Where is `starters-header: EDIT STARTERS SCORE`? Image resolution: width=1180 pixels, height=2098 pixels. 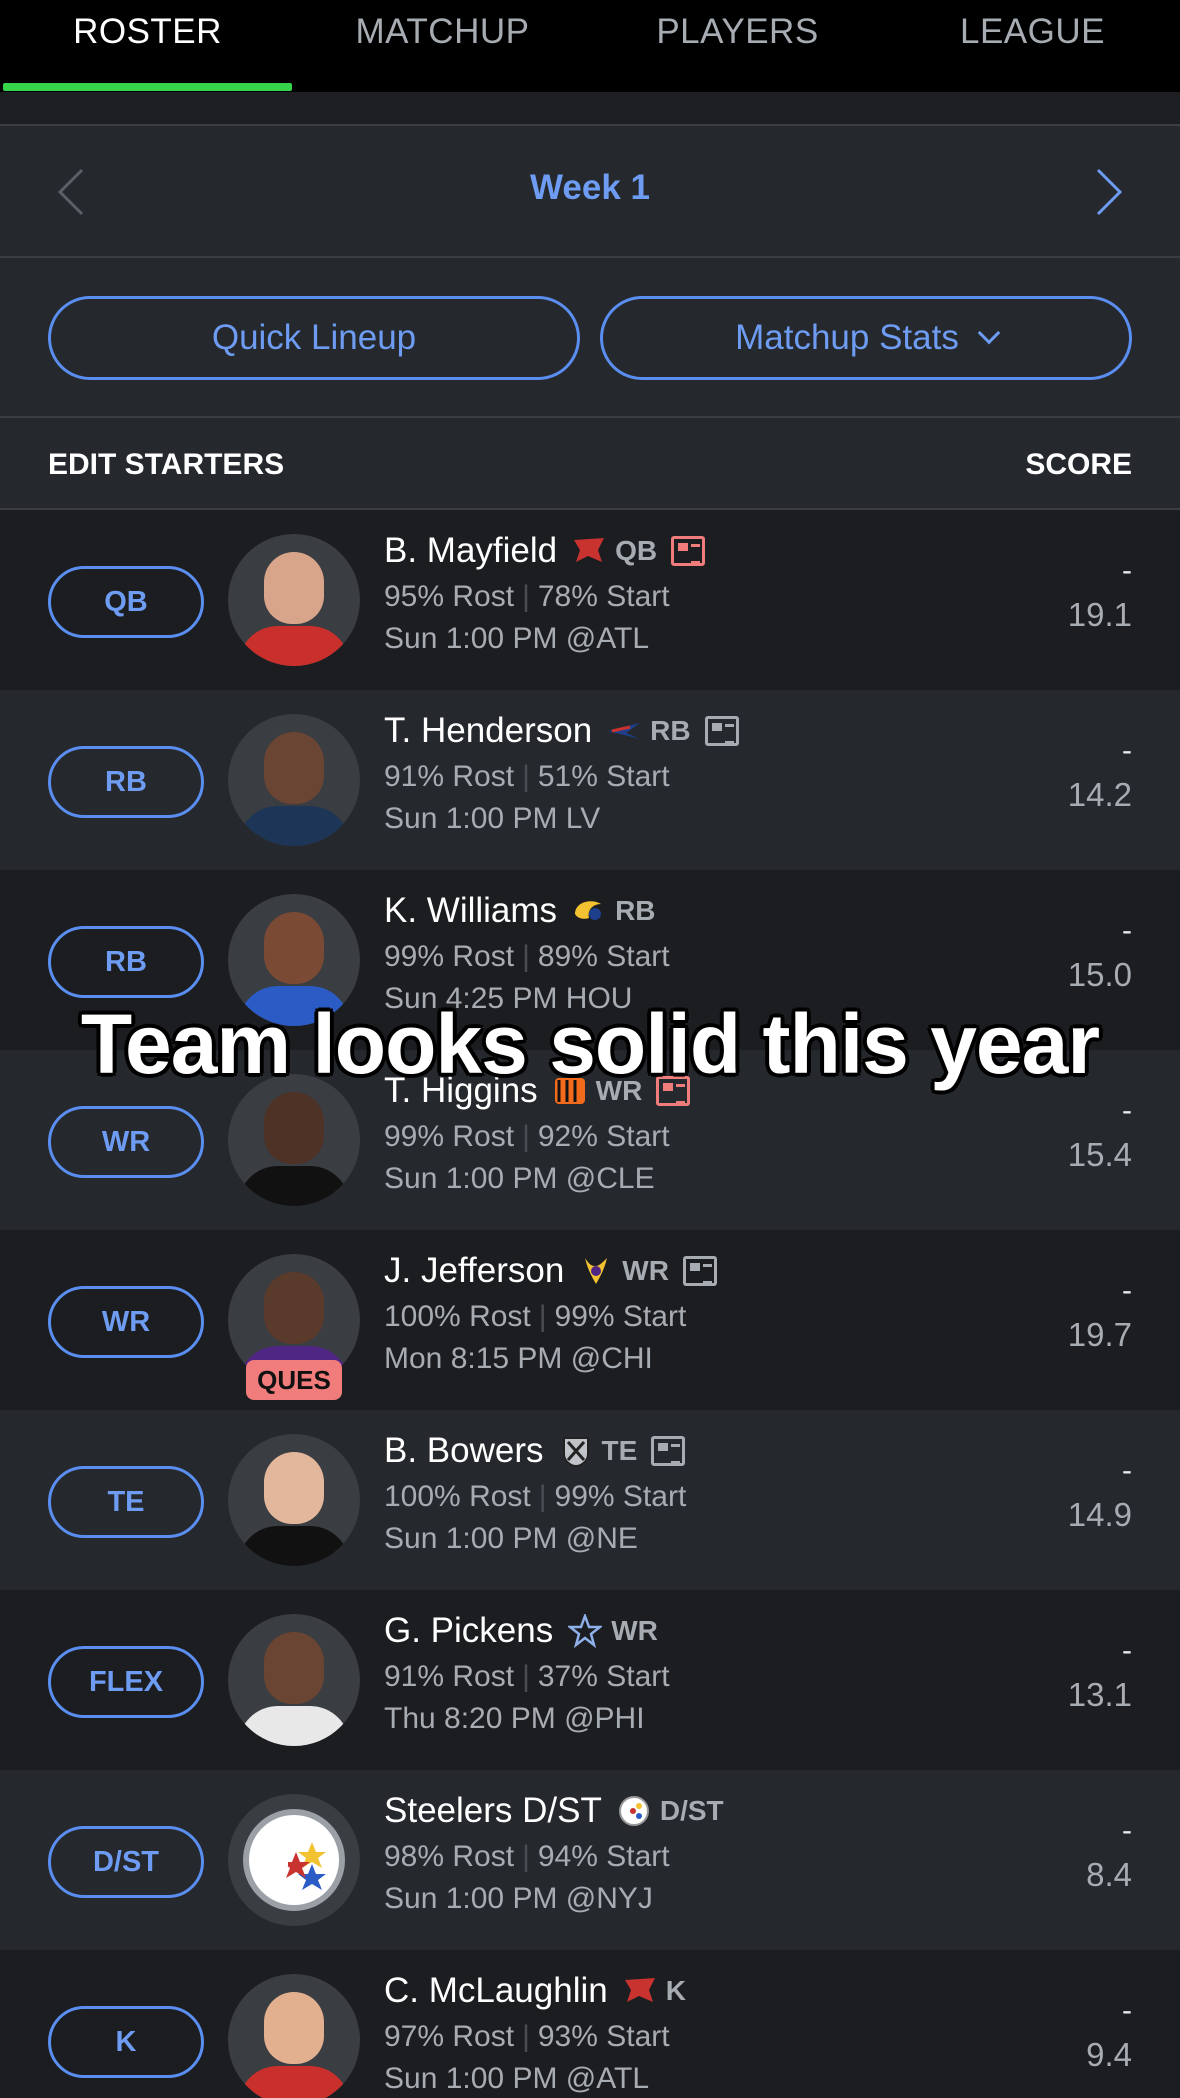 starters-header: EDIT STARTERS SCORE is located at coordinates (590, 464).